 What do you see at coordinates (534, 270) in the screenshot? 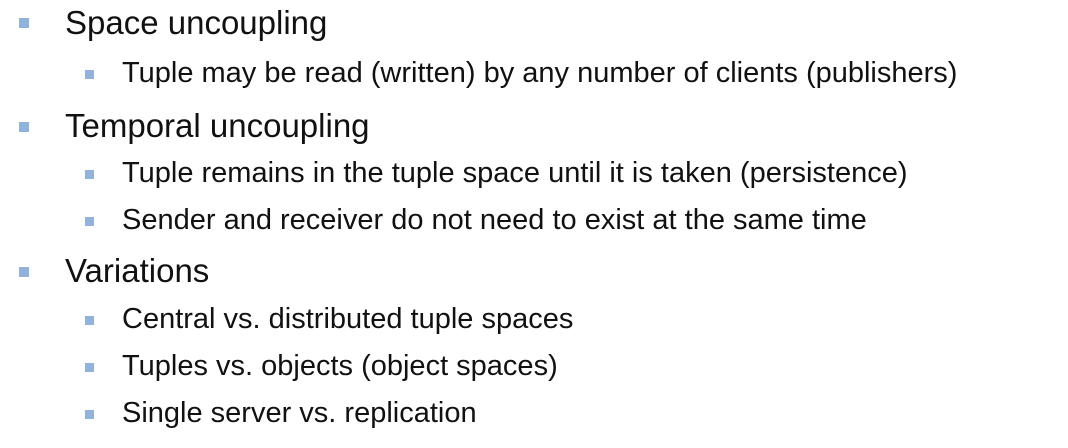
I see `bullet-item-variations: Variations` at bounding box center [534, 270].